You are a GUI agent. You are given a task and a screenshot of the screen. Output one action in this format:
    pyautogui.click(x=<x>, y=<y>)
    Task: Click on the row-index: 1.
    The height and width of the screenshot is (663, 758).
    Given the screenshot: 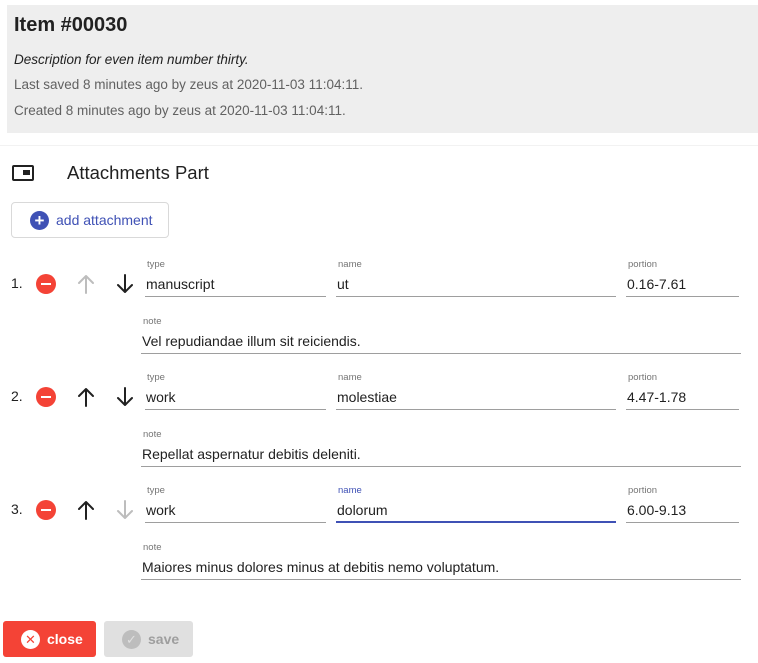 What is the action you would take?
    pyautogui.click(x=17, y=283)
    